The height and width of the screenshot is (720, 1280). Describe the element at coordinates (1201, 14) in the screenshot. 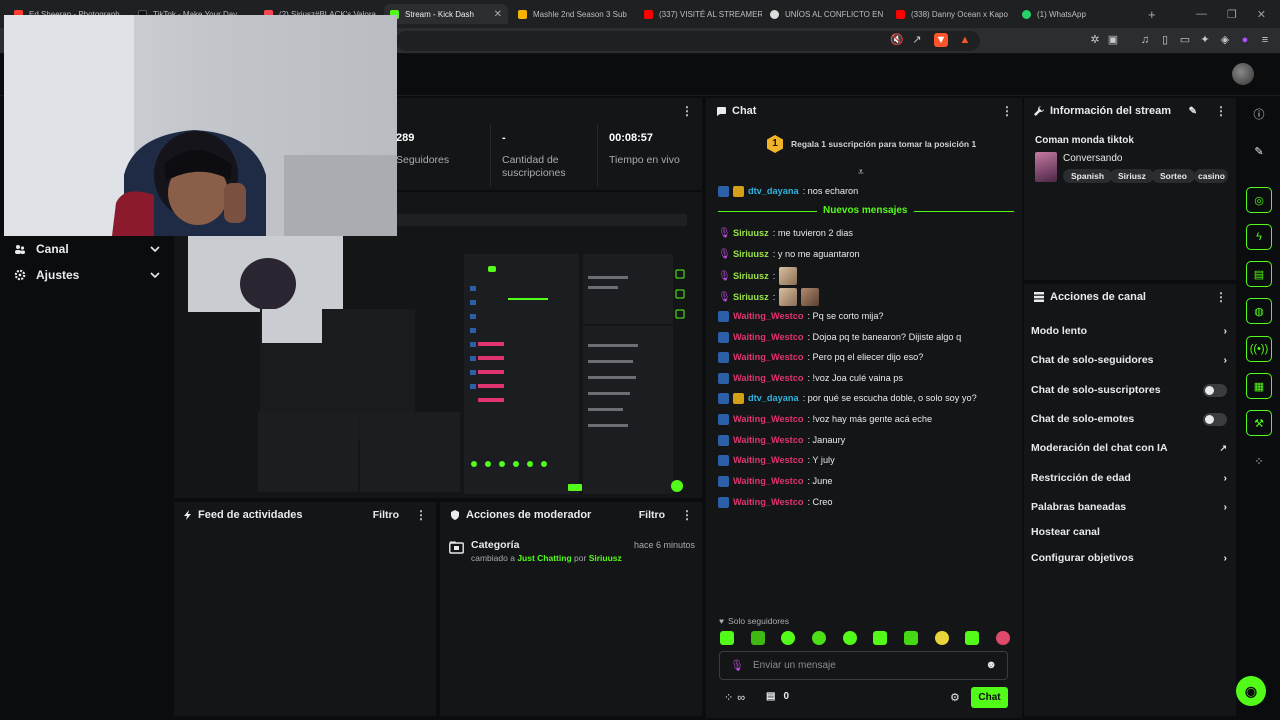

I see `minimize-icon: —` at that location.